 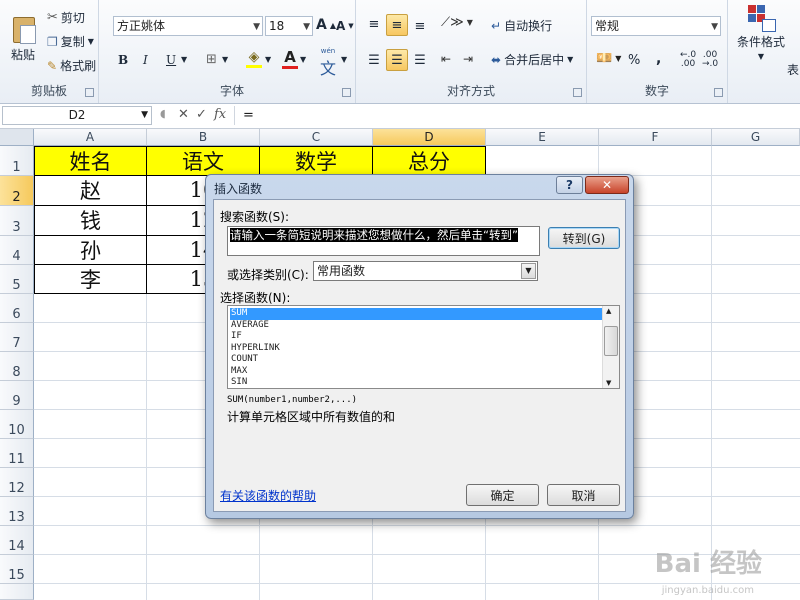 I want to click on insert-function-icon: fx, so click(x=220, y=114).